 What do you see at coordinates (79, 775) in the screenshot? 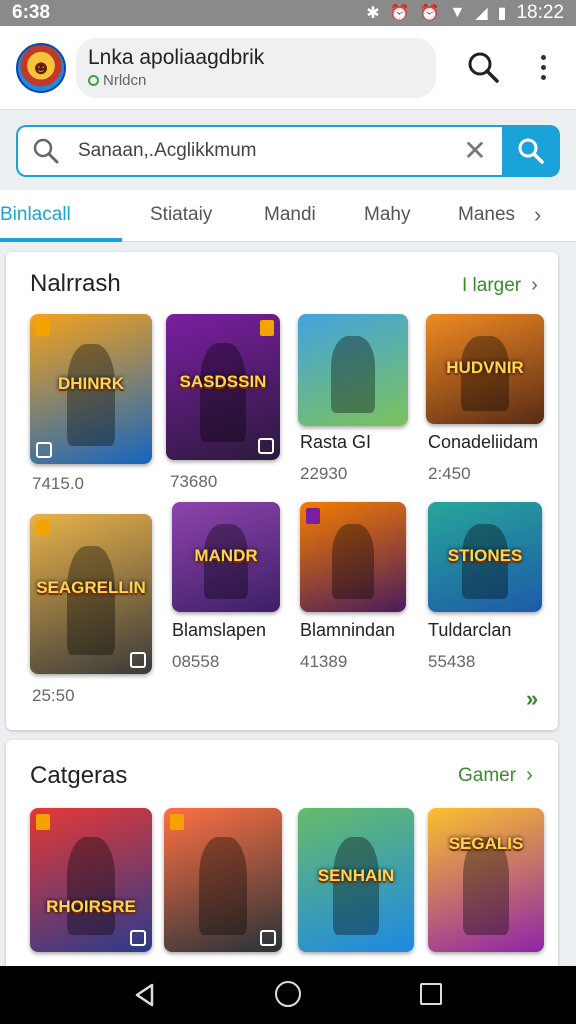
I see `section-two-title: Catgeras` at bounding box center [79, 775].